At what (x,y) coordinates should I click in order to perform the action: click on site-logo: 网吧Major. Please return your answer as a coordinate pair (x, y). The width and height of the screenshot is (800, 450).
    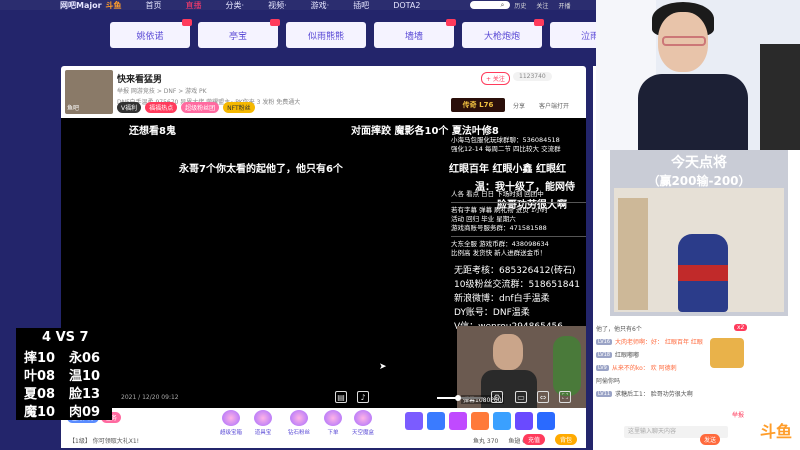
    Looking at the image, I should click on (81, 5).